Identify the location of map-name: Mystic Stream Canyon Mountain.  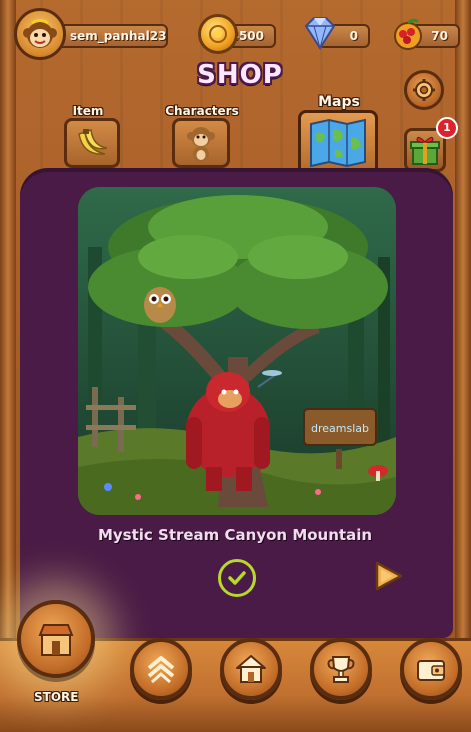
(235, 535).